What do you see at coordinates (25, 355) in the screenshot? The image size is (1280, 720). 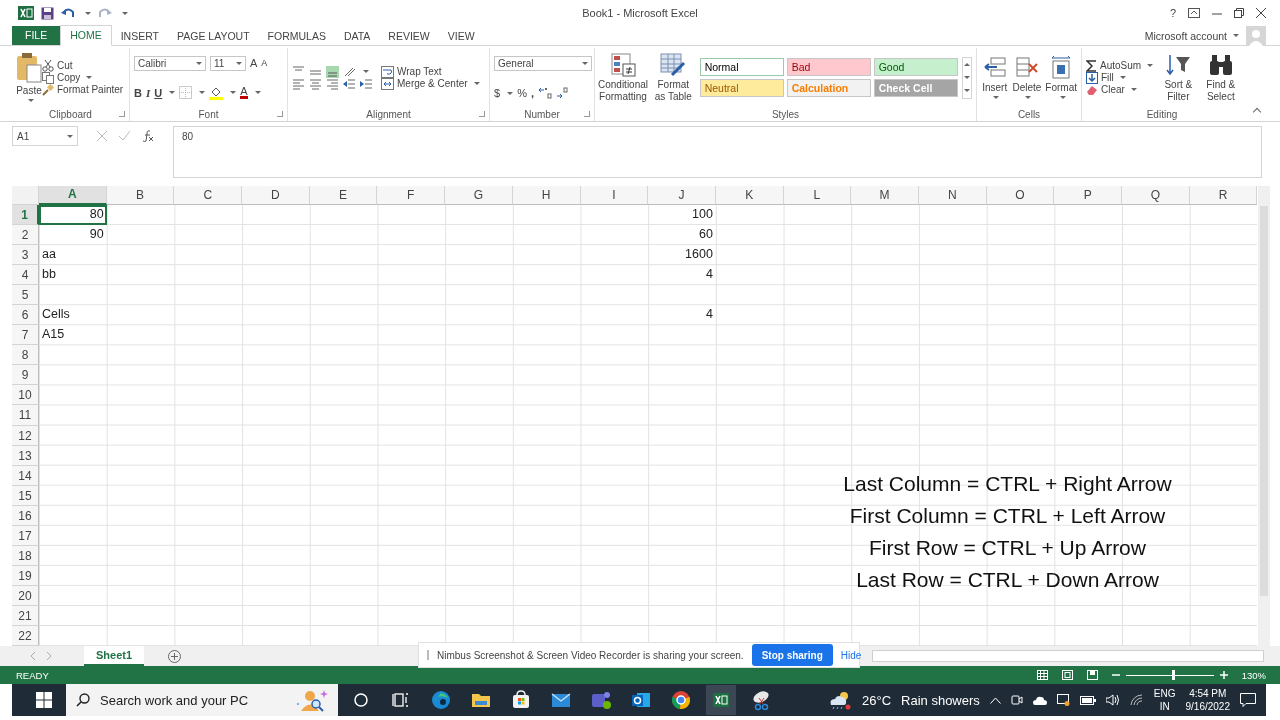 I see `row-header: 8` at bounding box center [25, 355].